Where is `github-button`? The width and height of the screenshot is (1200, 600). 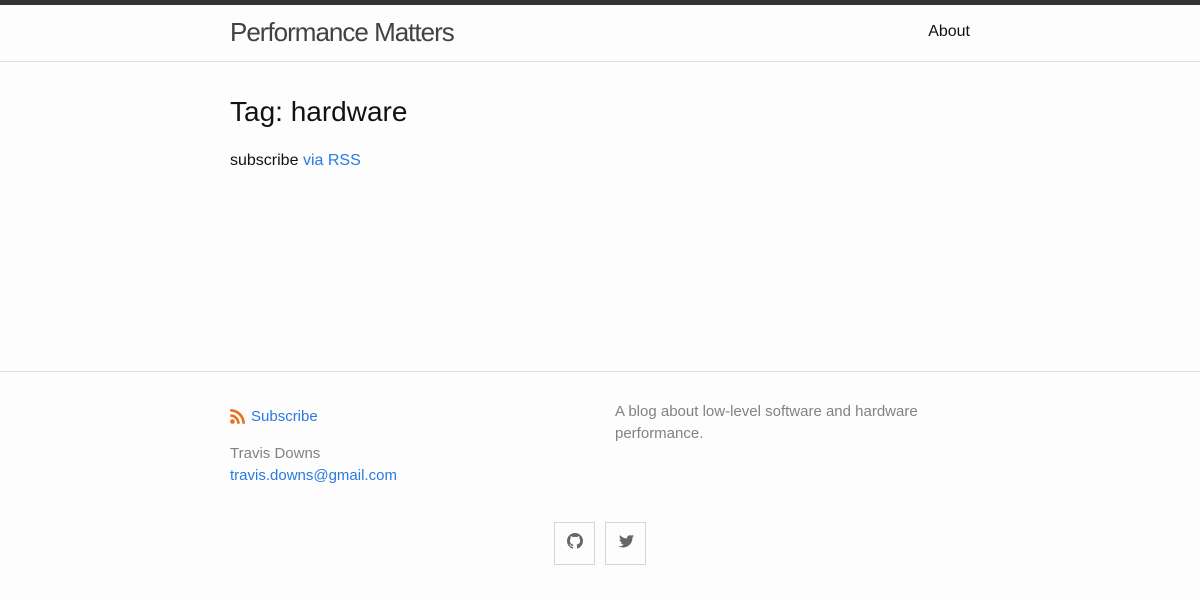 github-button is located at coordinates (574, 543).